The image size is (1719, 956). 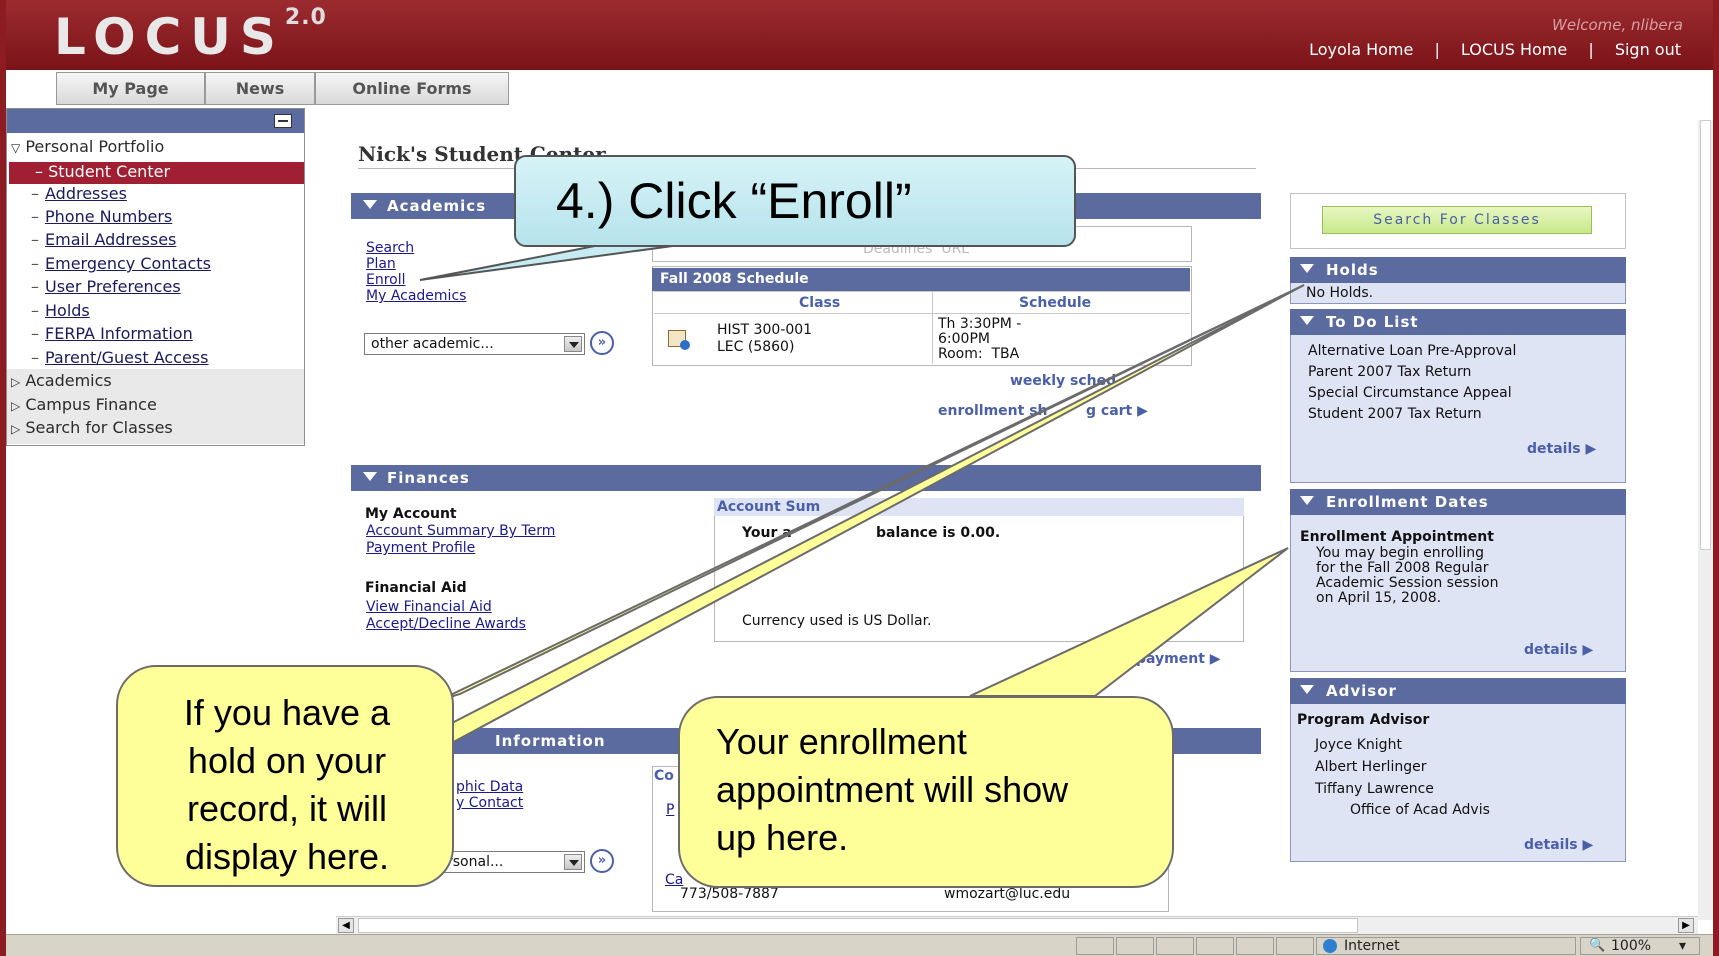 What do you see at coordinates (1117, 411) in the screenshot?
I see `enrollment-cart-link-tail: g cart ▶` at bounding box center [1117, 411].